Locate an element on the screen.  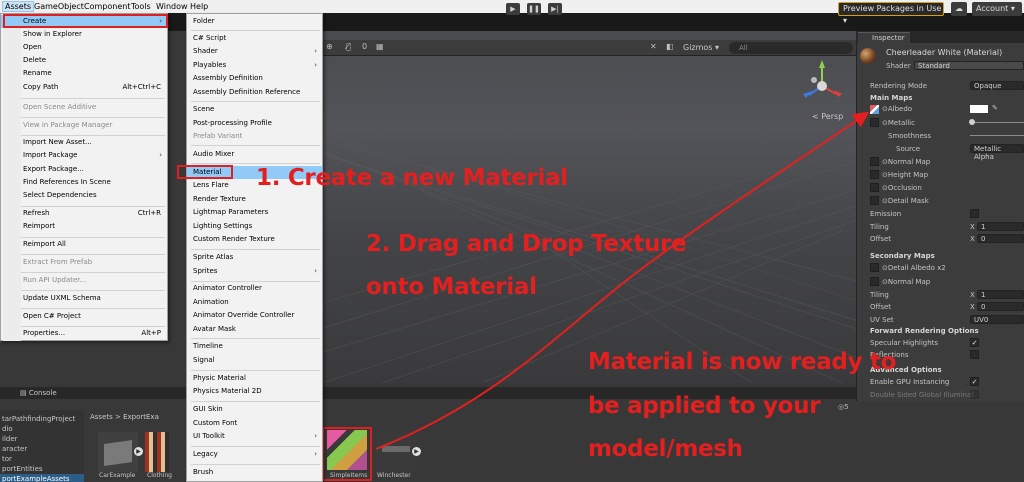
annotation-step-2-line-2: onto Material is located at coordinates (451, 287).